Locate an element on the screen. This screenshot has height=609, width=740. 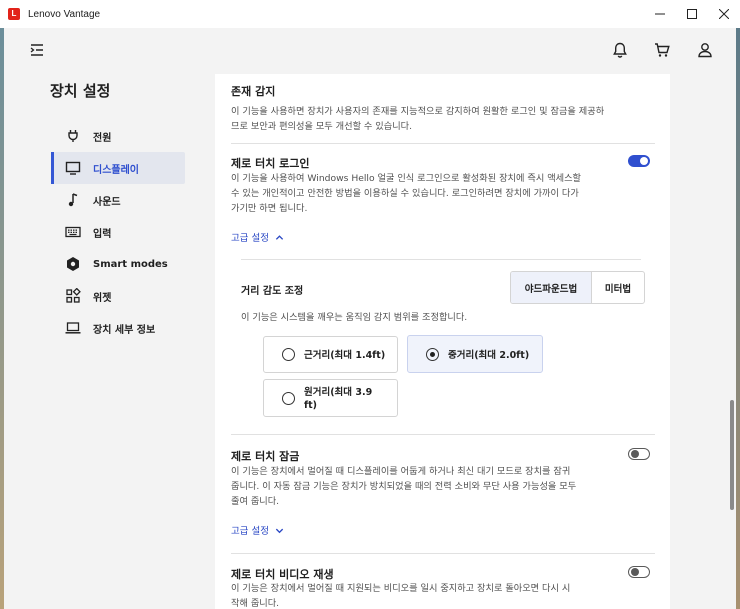
sidebar-item-label: 사운드 is located at coordinates (107, 202).